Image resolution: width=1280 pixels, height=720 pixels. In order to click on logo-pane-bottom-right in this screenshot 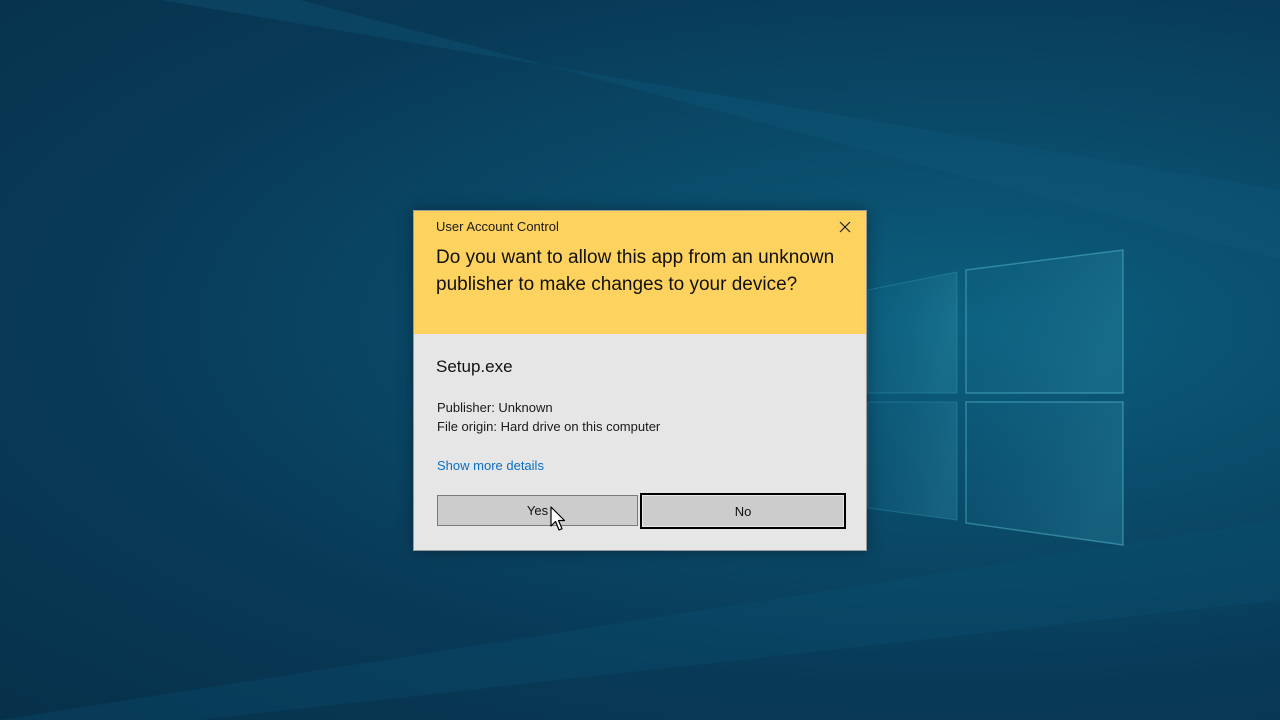, I will do `click(1044, 473)`.